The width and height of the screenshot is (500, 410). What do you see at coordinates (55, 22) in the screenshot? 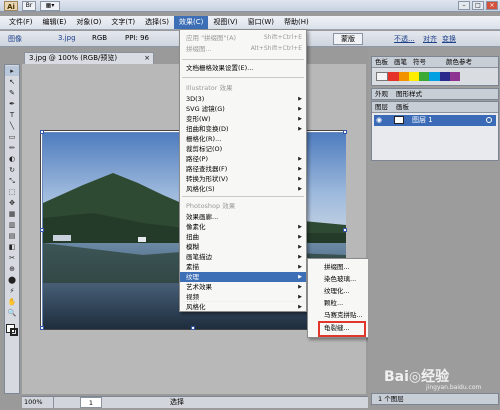
I see `menu-edit: 编辑(E)` at bounding box center [55, 22].